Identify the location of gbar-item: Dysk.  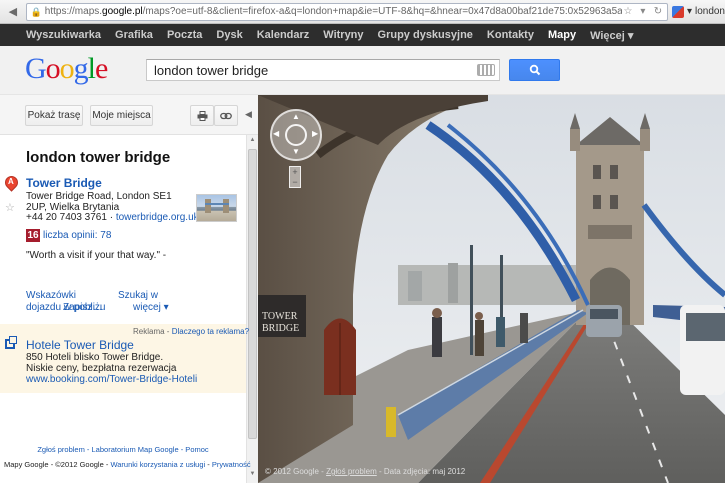
(229, 35).